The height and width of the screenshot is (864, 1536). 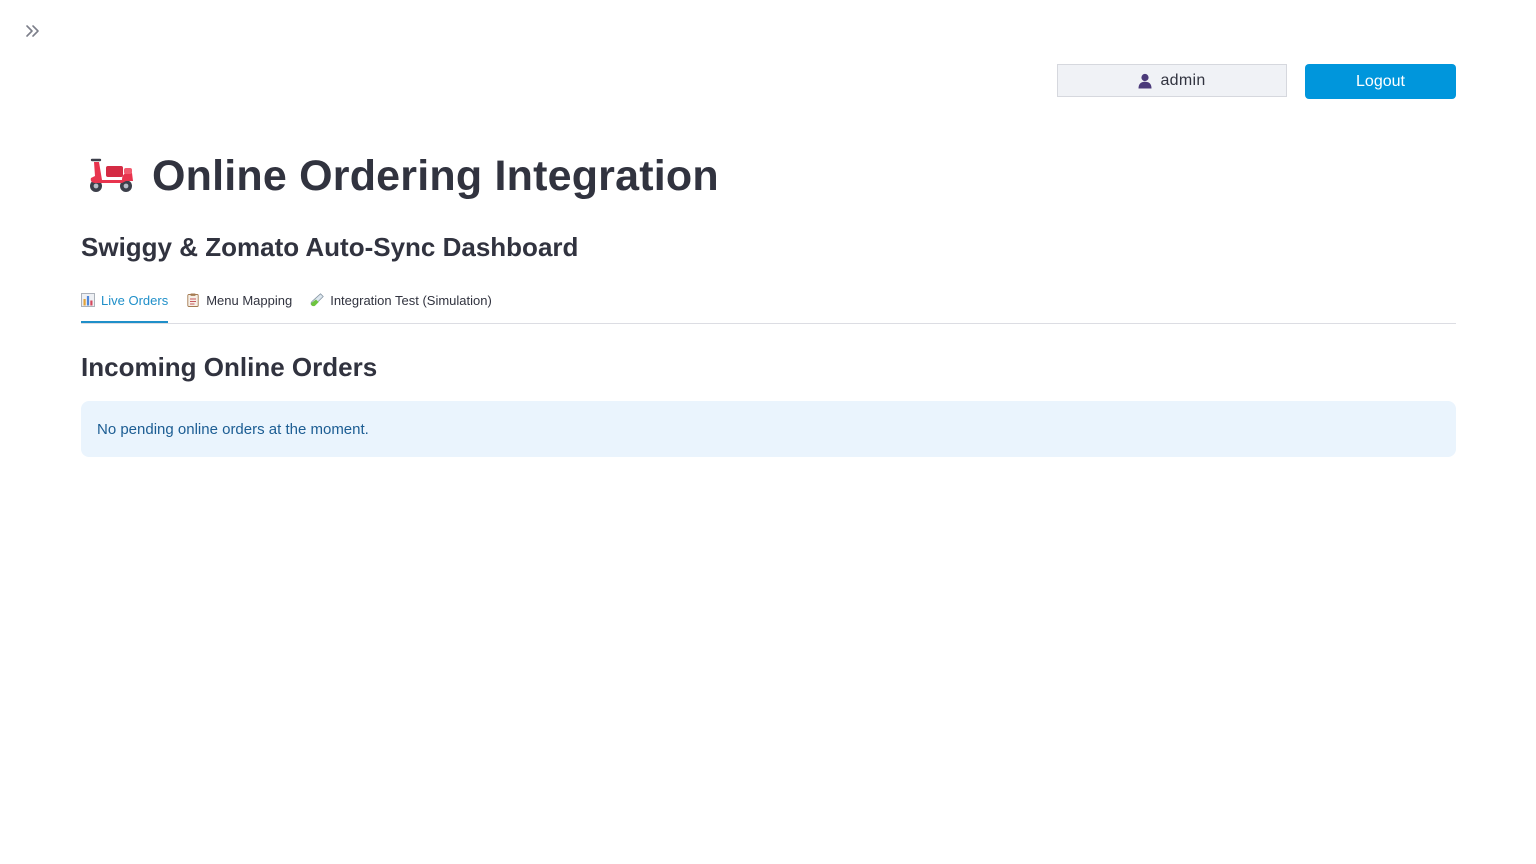 What do you see at coordinates (88, 300) in the screenshot?
I see `bar-chart-icon` at bounding box center [88, 300].